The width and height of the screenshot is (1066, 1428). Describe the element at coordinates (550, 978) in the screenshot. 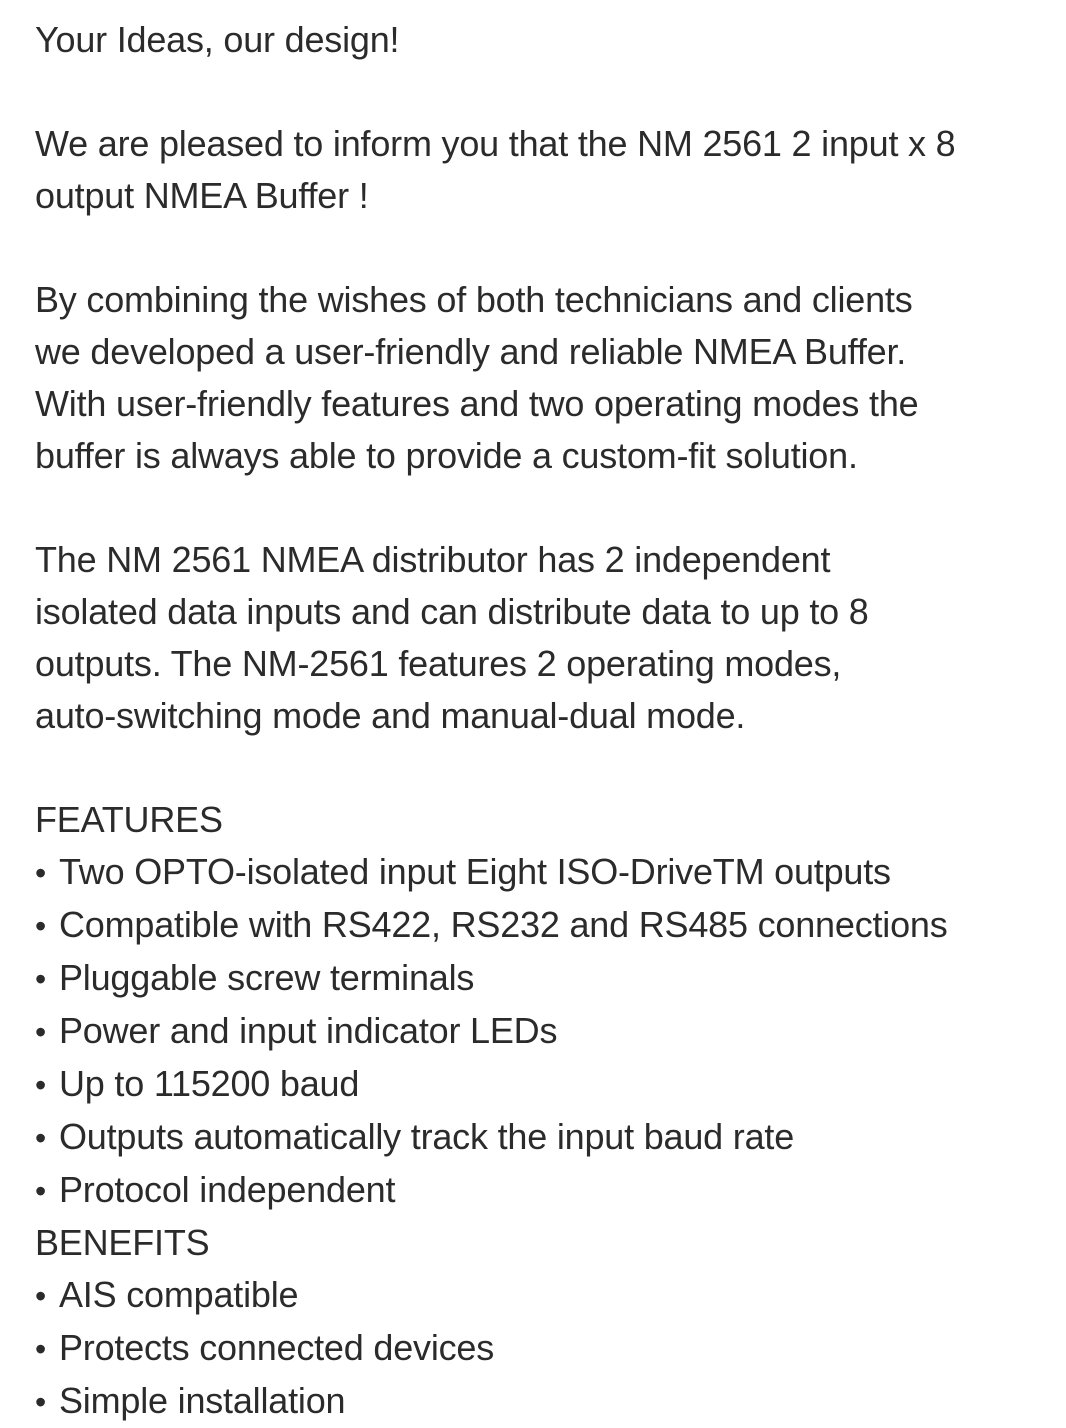

I see `feature-item: • Pluggable screw terminals` at that location.